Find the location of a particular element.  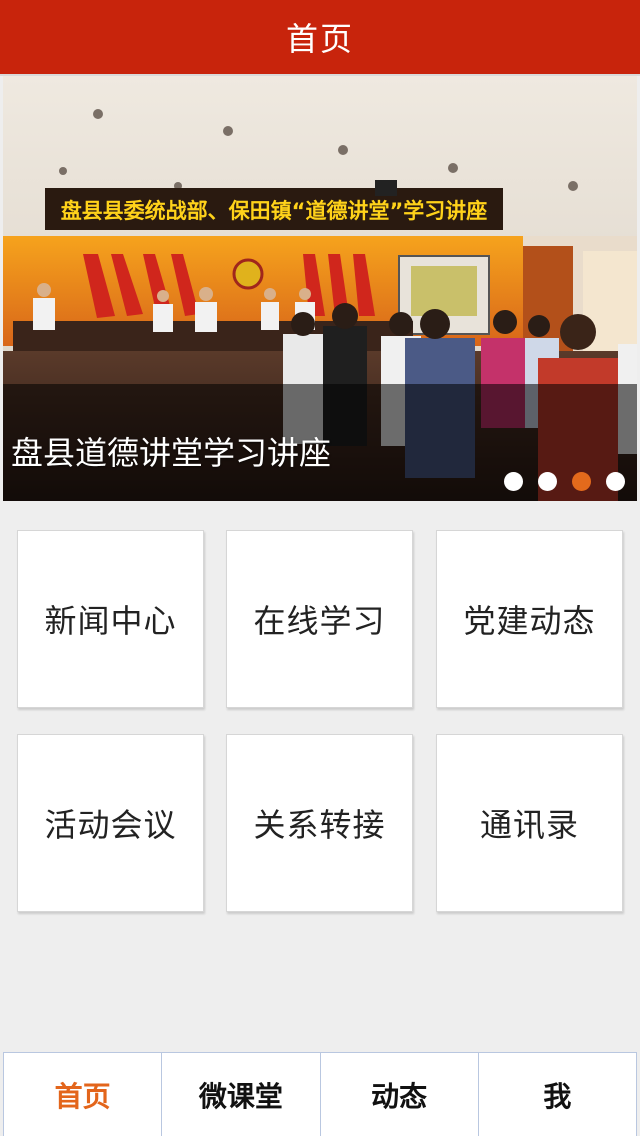

tab-micro-class: 微课堂 is located at coordinates (241, 1094).